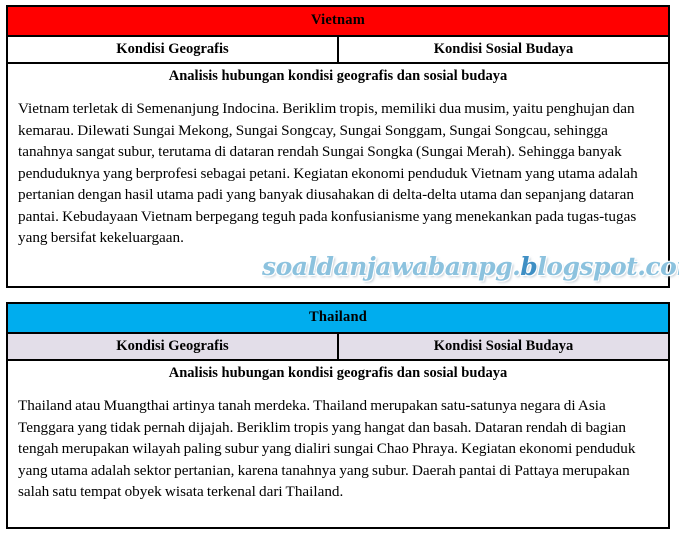 The width and height of the screenshot is (679, 534). I want to click on country-title-thailand: Thailand, so click(338, 318).